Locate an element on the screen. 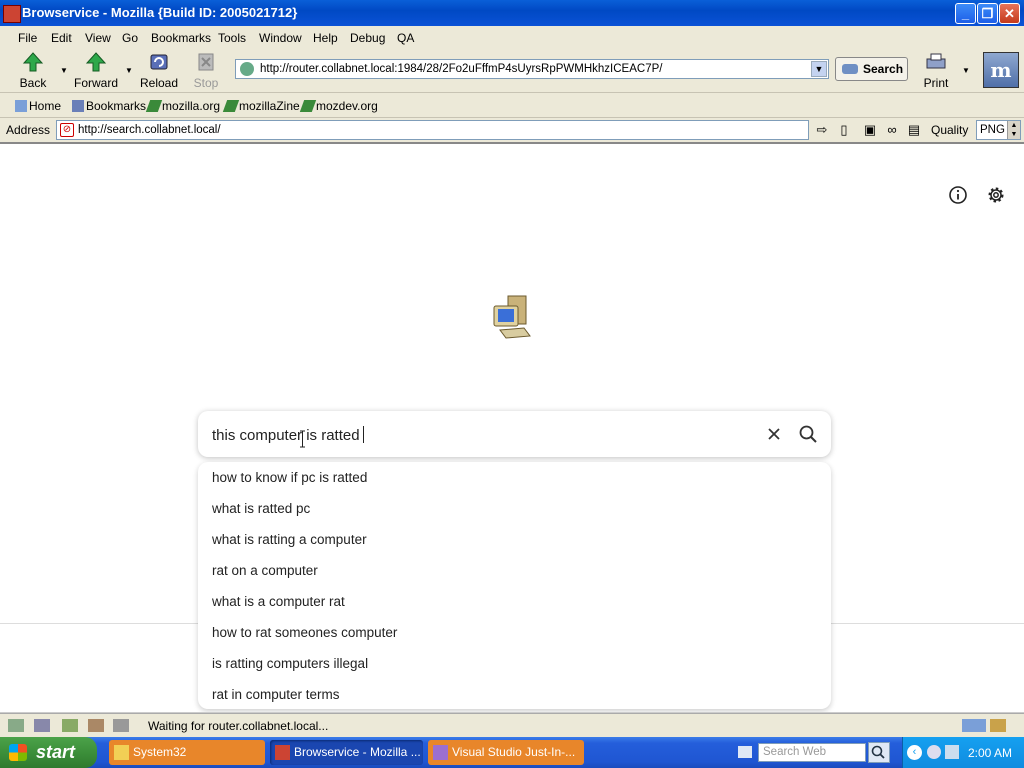 The width and height of the screenshot is (1024, 768). mail-icon is located at coordinates (42, 725).